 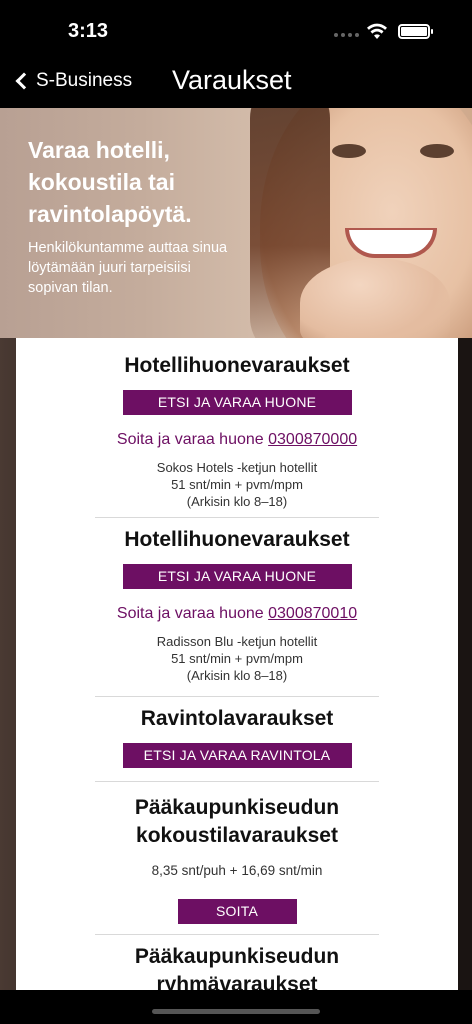 I want to click on wifi-icon, so click(x=377, y=31).